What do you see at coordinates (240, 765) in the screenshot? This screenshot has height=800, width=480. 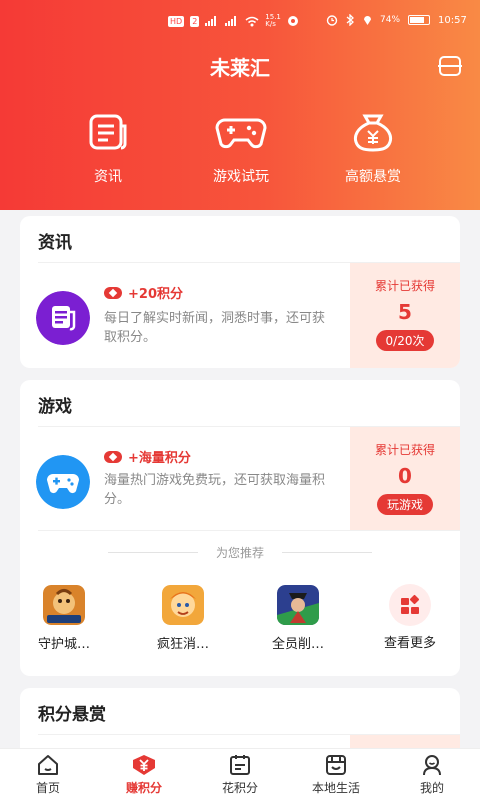 I see `calendar-icon` at bounding box center [240, 765].